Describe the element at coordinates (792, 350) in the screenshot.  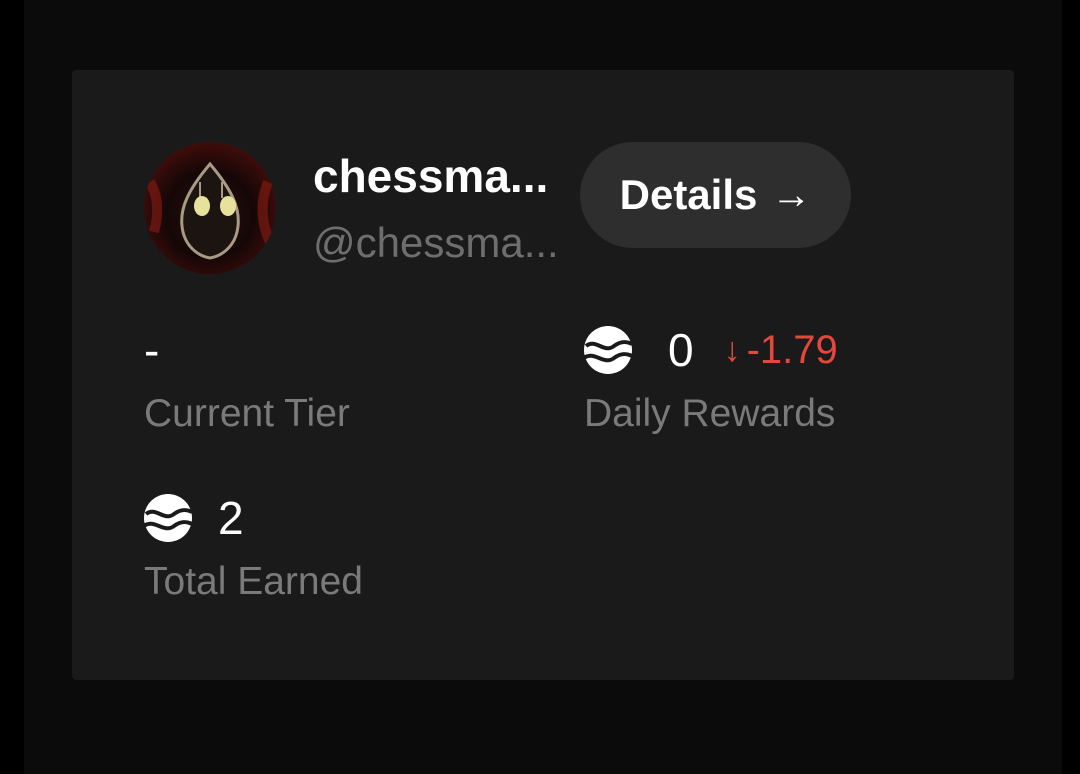
I see `daily-rewards-change-value: -1.79` at that location.